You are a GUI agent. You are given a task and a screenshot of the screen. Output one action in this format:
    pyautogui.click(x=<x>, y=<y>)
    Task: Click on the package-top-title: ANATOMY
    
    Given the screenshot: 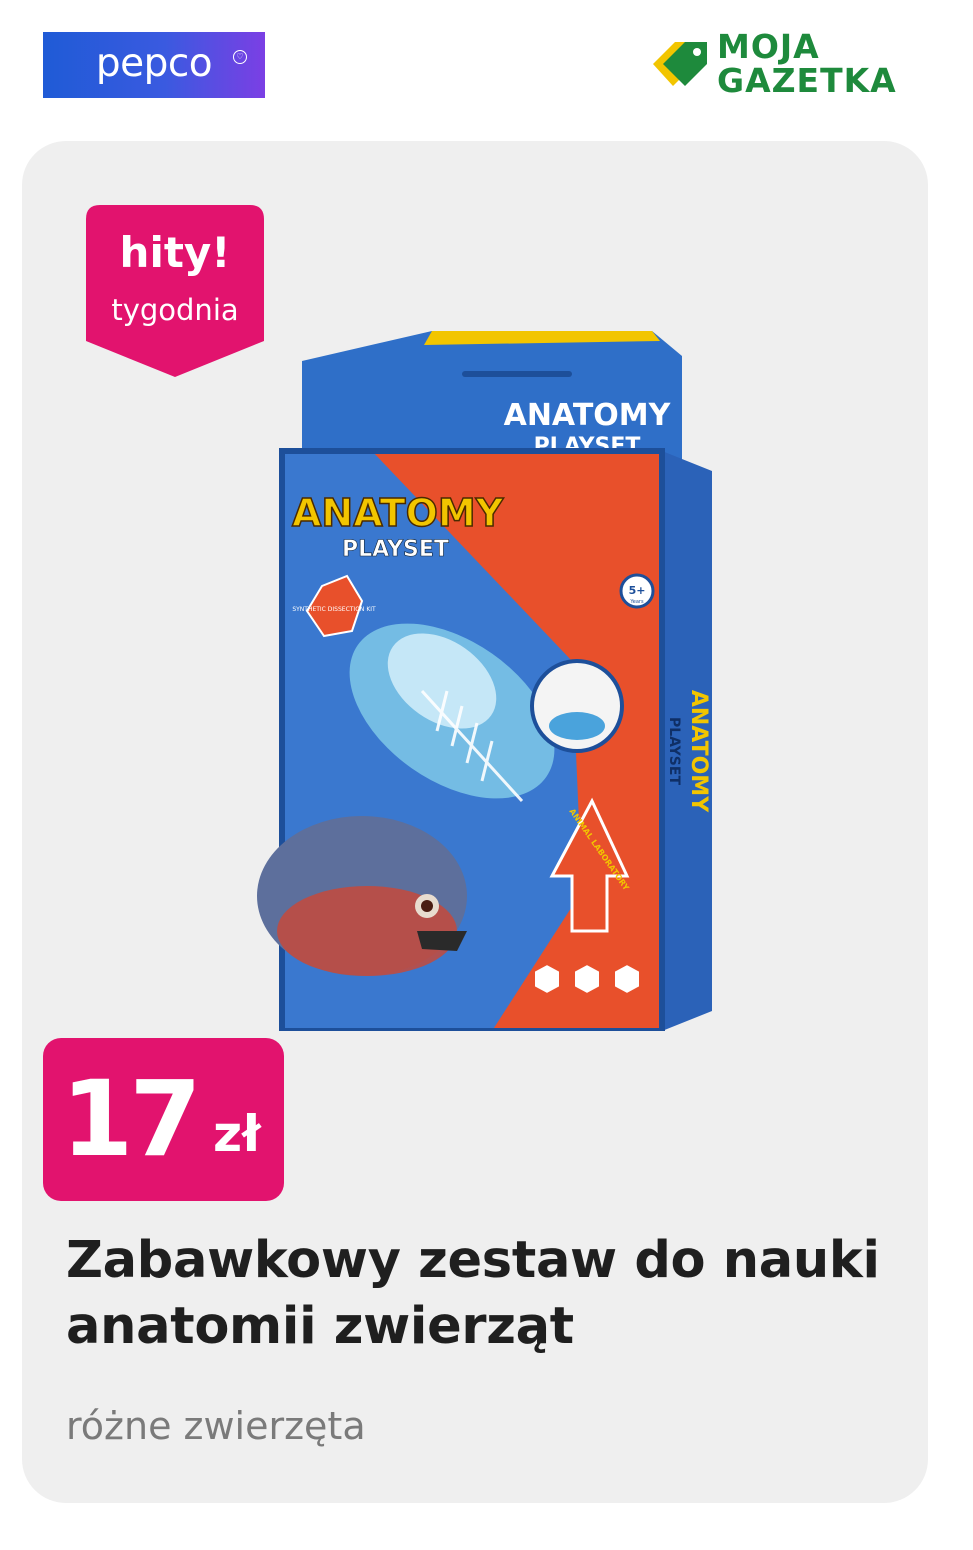 What is the action you would take?
    pyautogui.click(x=588, y=415)
    